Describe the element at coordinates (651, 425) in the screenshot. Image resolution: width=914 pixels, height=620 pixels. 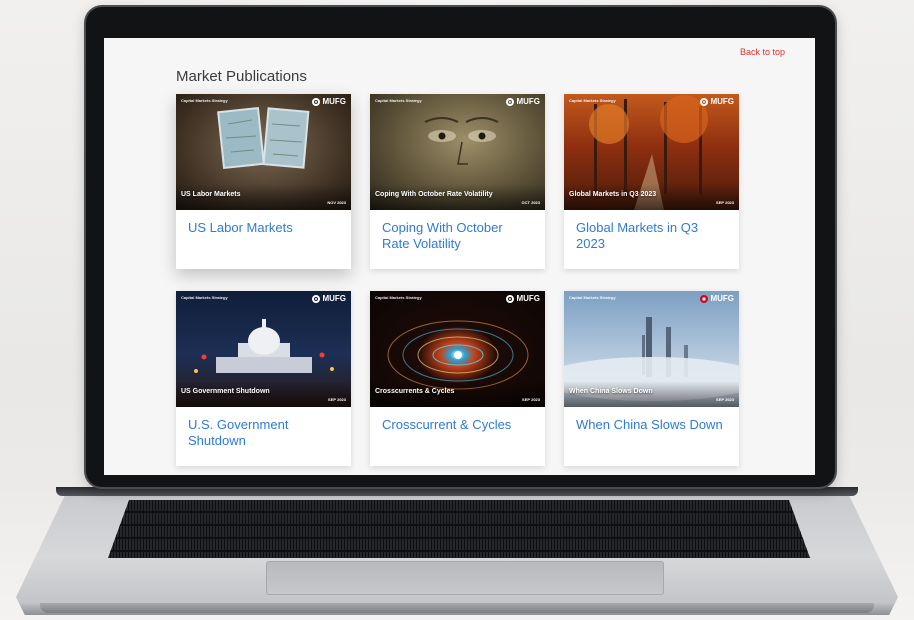
I see `publication-title-link: When China Slows Down` at that location.